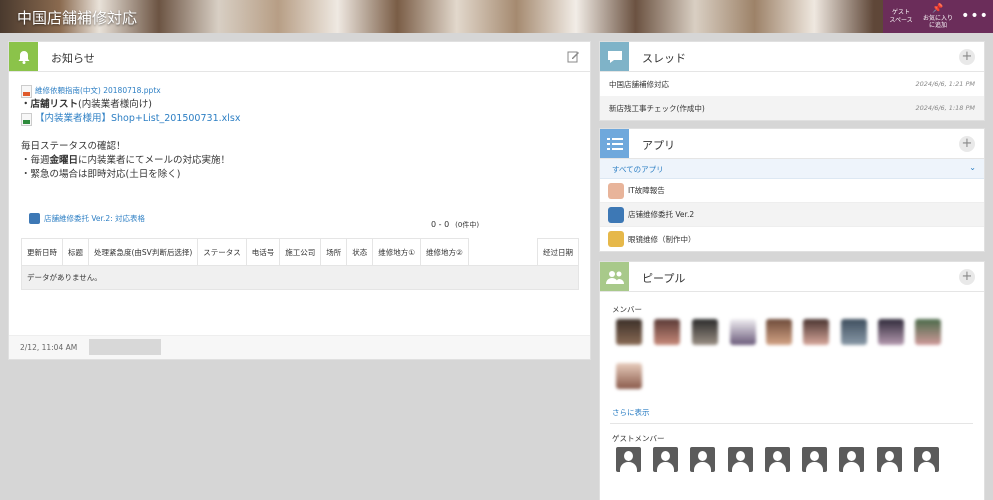 Image resolution: width=993 pixels, height=500 pixels. I want to click on people-icon, so click(614, 276).